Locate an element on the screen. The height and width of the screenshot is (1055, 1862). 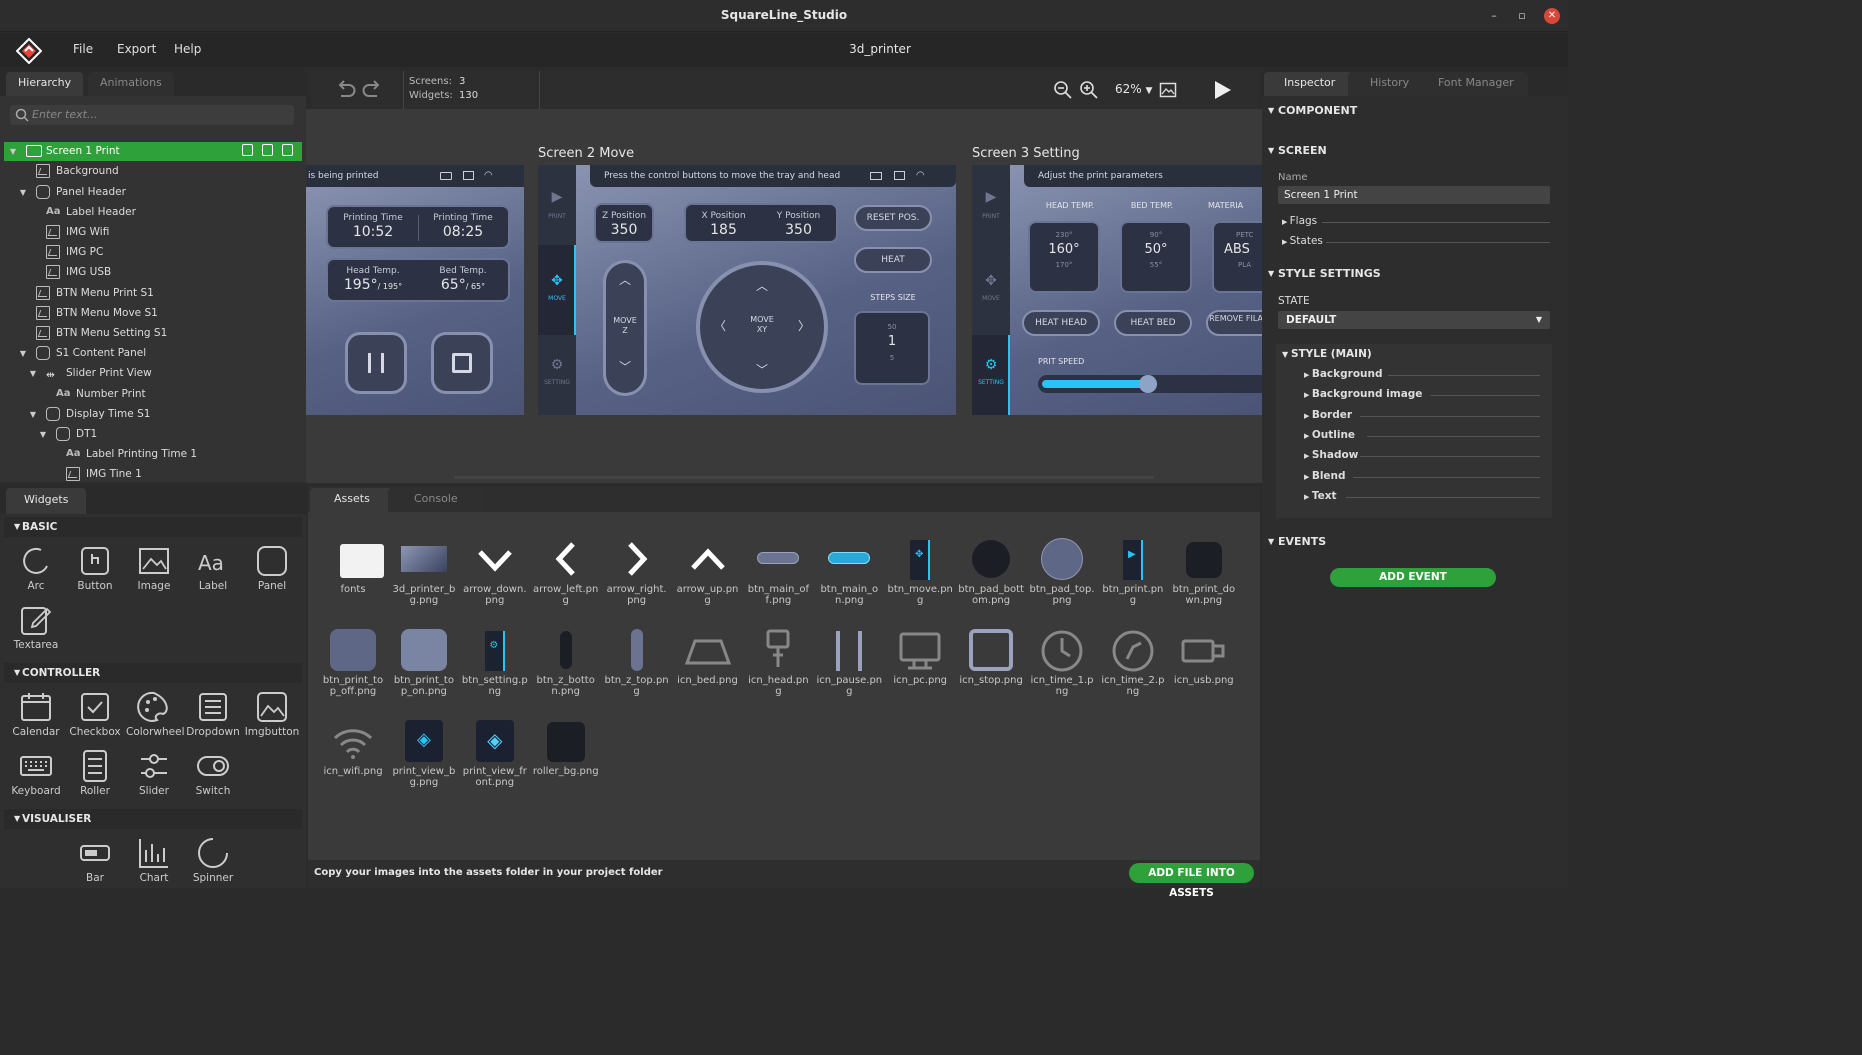
tree-item: Aa Label Printing Time 1 is located at coordinates (153, 454).